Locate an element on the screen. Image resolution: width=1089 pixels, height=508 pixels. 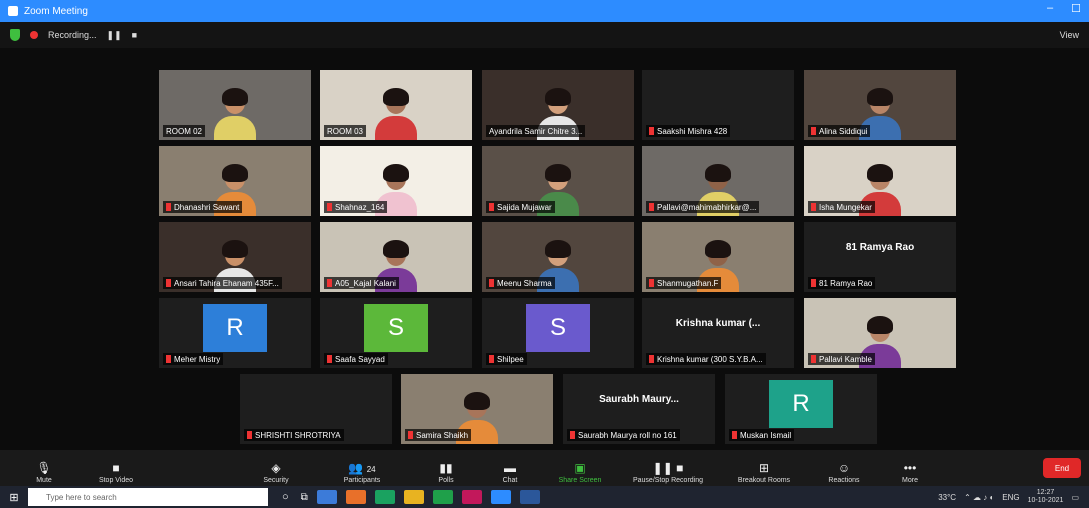
reactions-button: ☺ Reactions is located at coordinates (844, 468).